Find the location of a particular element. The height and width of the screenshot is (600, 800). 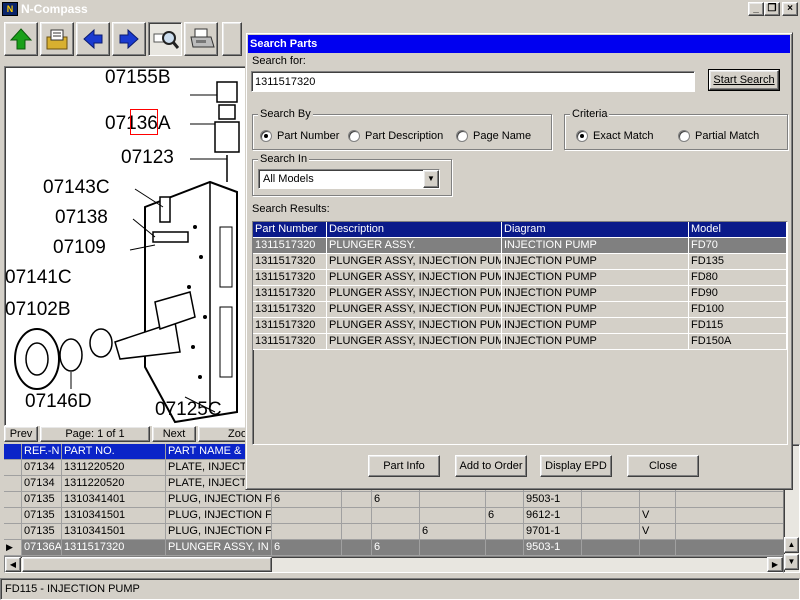

part-number-radio is located at coordinates (266, 136).